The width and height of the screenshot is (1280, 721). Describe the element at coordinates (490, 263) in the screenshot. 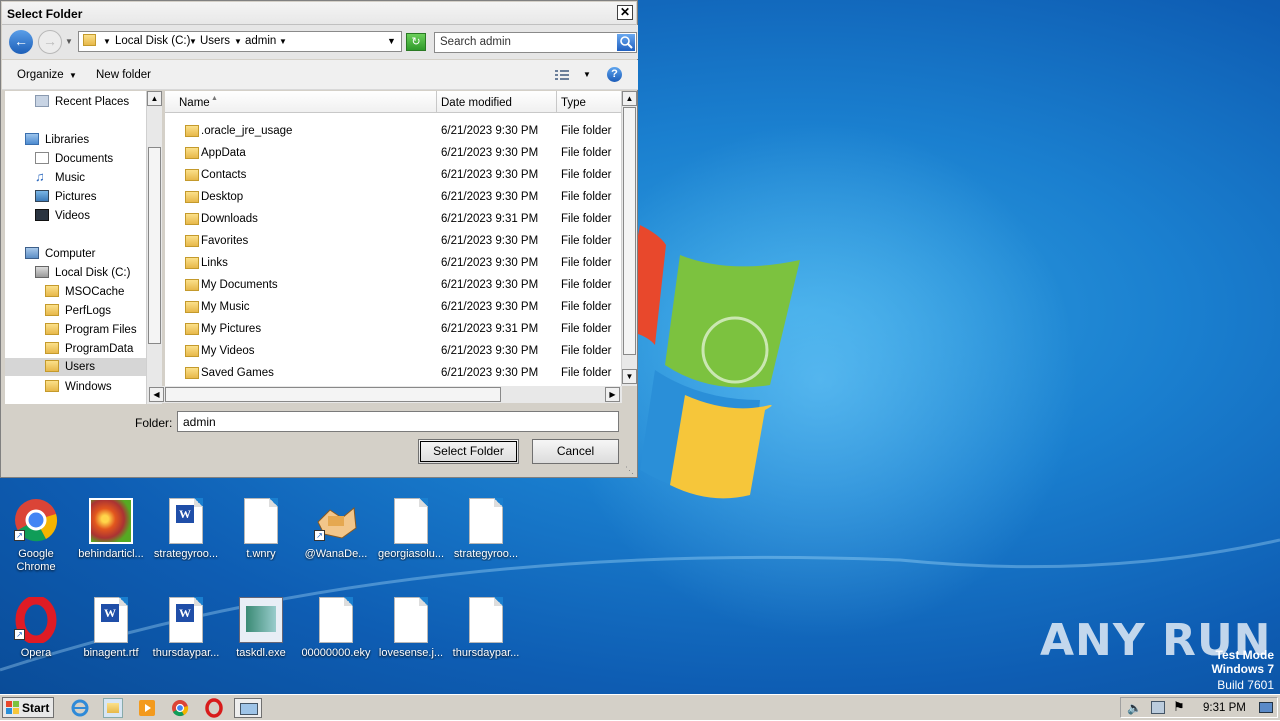

I see `file-date: 6/21/2023 9:30 PM` at that location.